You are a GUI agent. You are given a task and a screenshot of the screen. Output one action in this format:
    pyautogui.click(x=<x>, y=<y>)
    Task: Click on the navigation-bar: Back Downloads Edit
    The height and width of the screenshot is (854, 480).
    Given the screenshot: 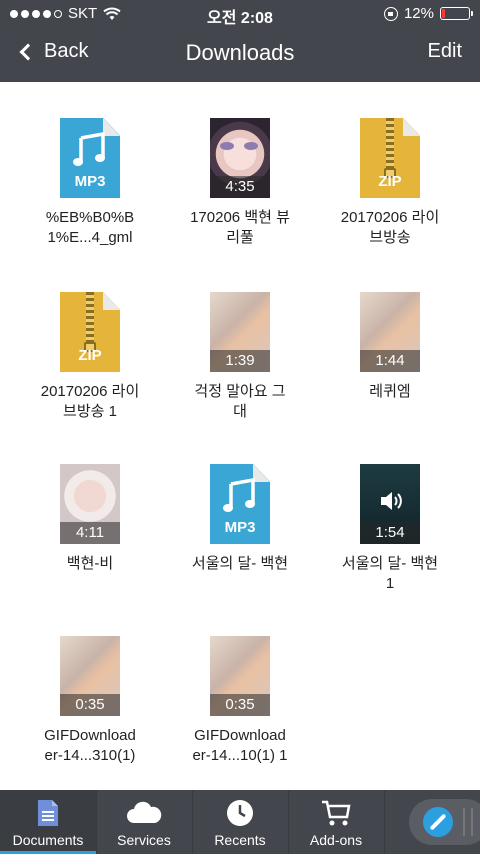 What is the action you would take?
    pyautogui.click(x=240, y=55)
    